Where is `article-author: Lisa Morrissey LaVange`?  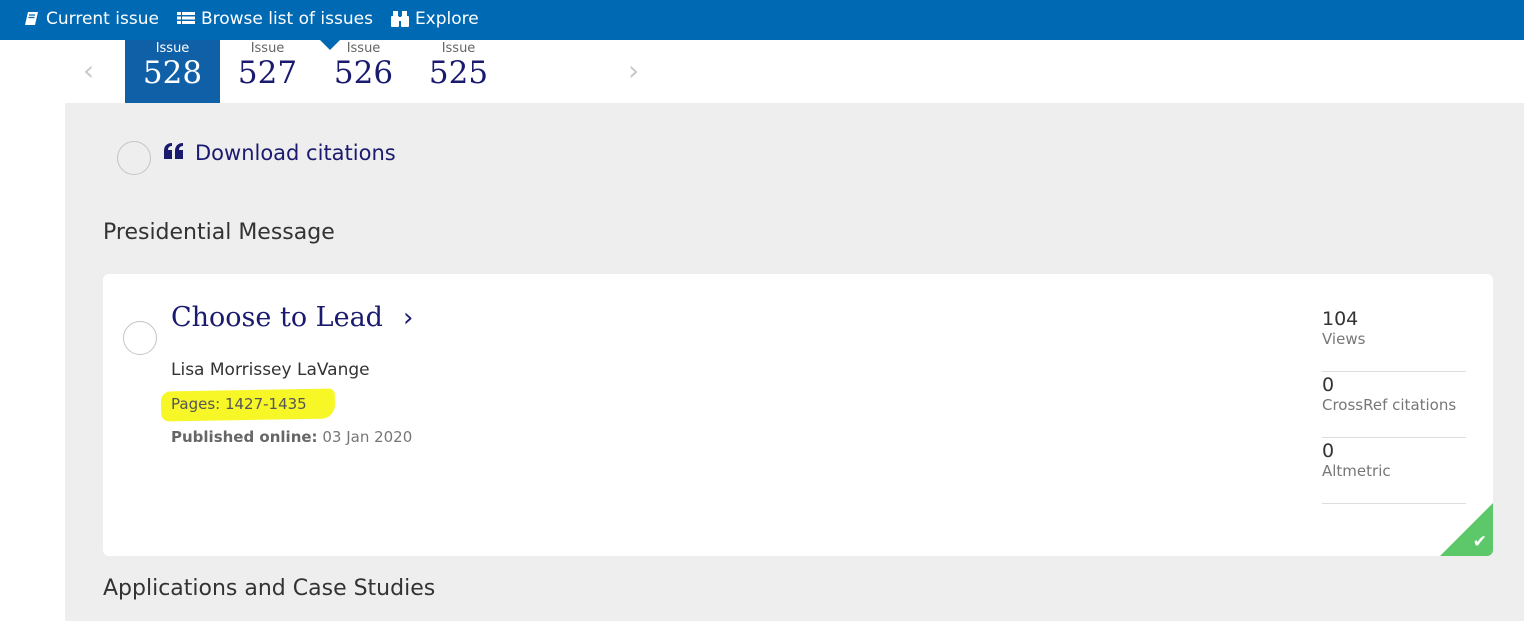 article-author: Lisa Morrissey LaVange is located at coordinates (270, 370).